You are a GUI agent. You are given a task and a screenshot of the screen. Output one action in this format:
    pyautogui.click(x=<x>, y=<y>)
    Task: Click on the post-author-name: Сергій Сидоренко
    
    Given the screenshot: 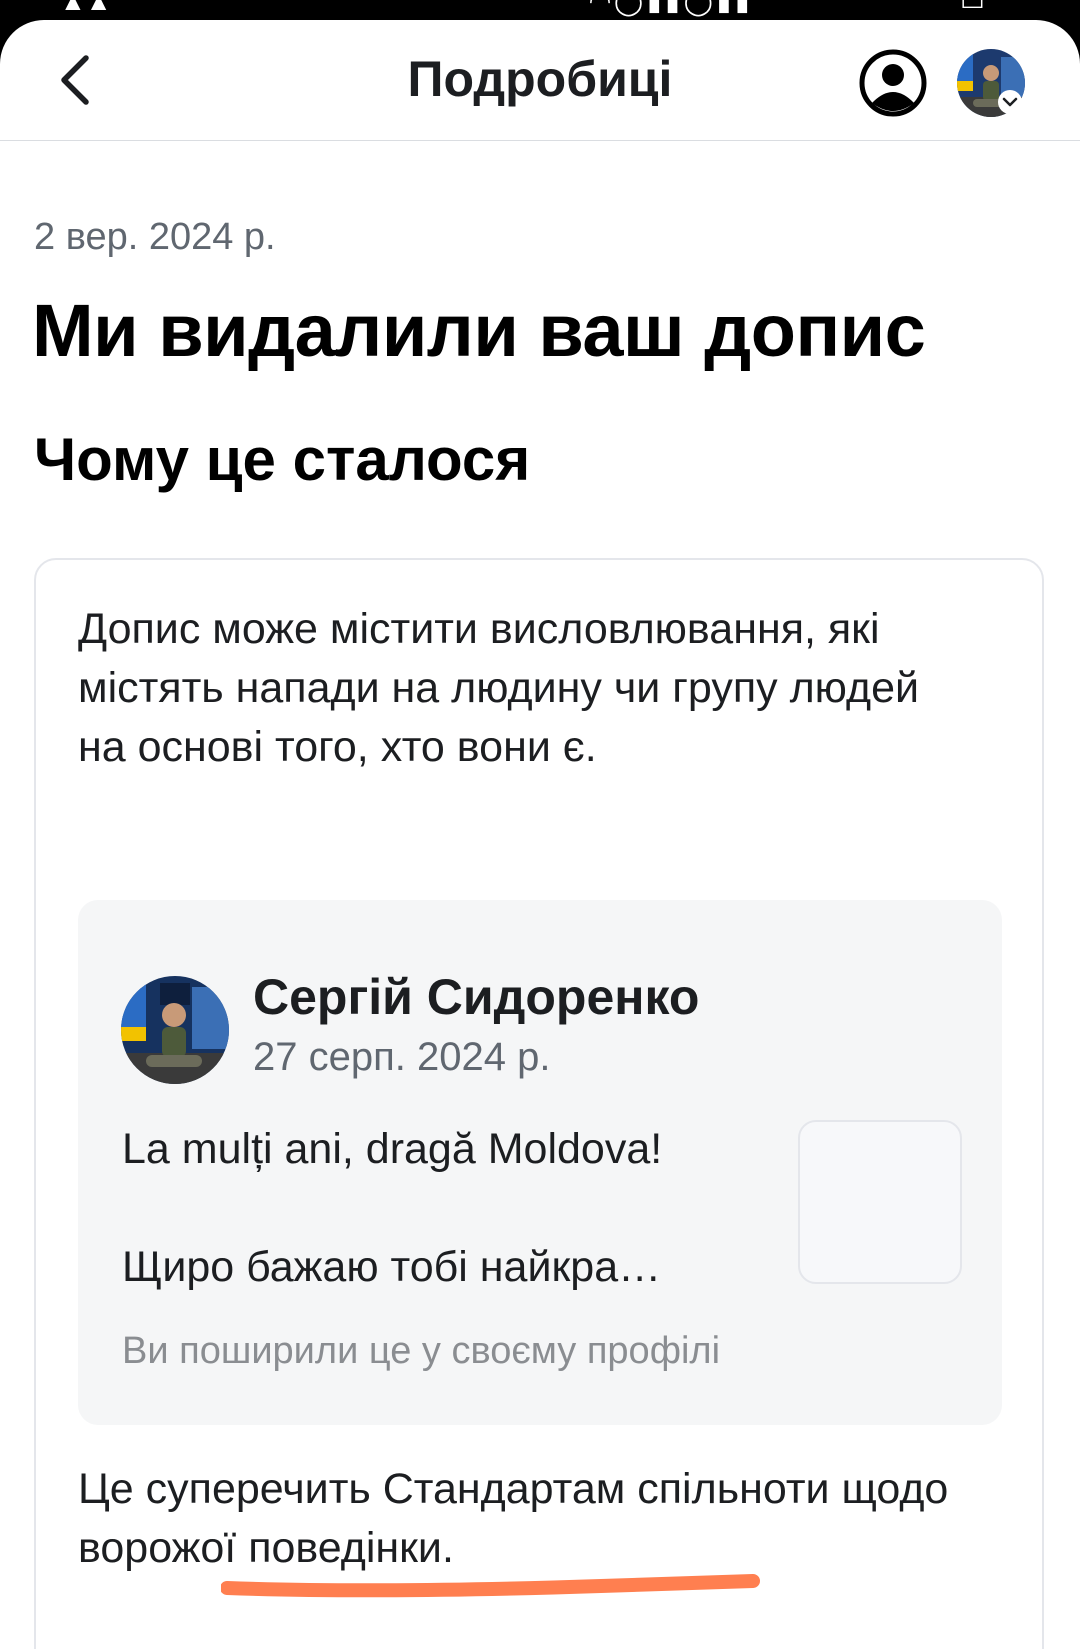 What is the action you would take?
    pyautogui.click(x=476, y=997)
    